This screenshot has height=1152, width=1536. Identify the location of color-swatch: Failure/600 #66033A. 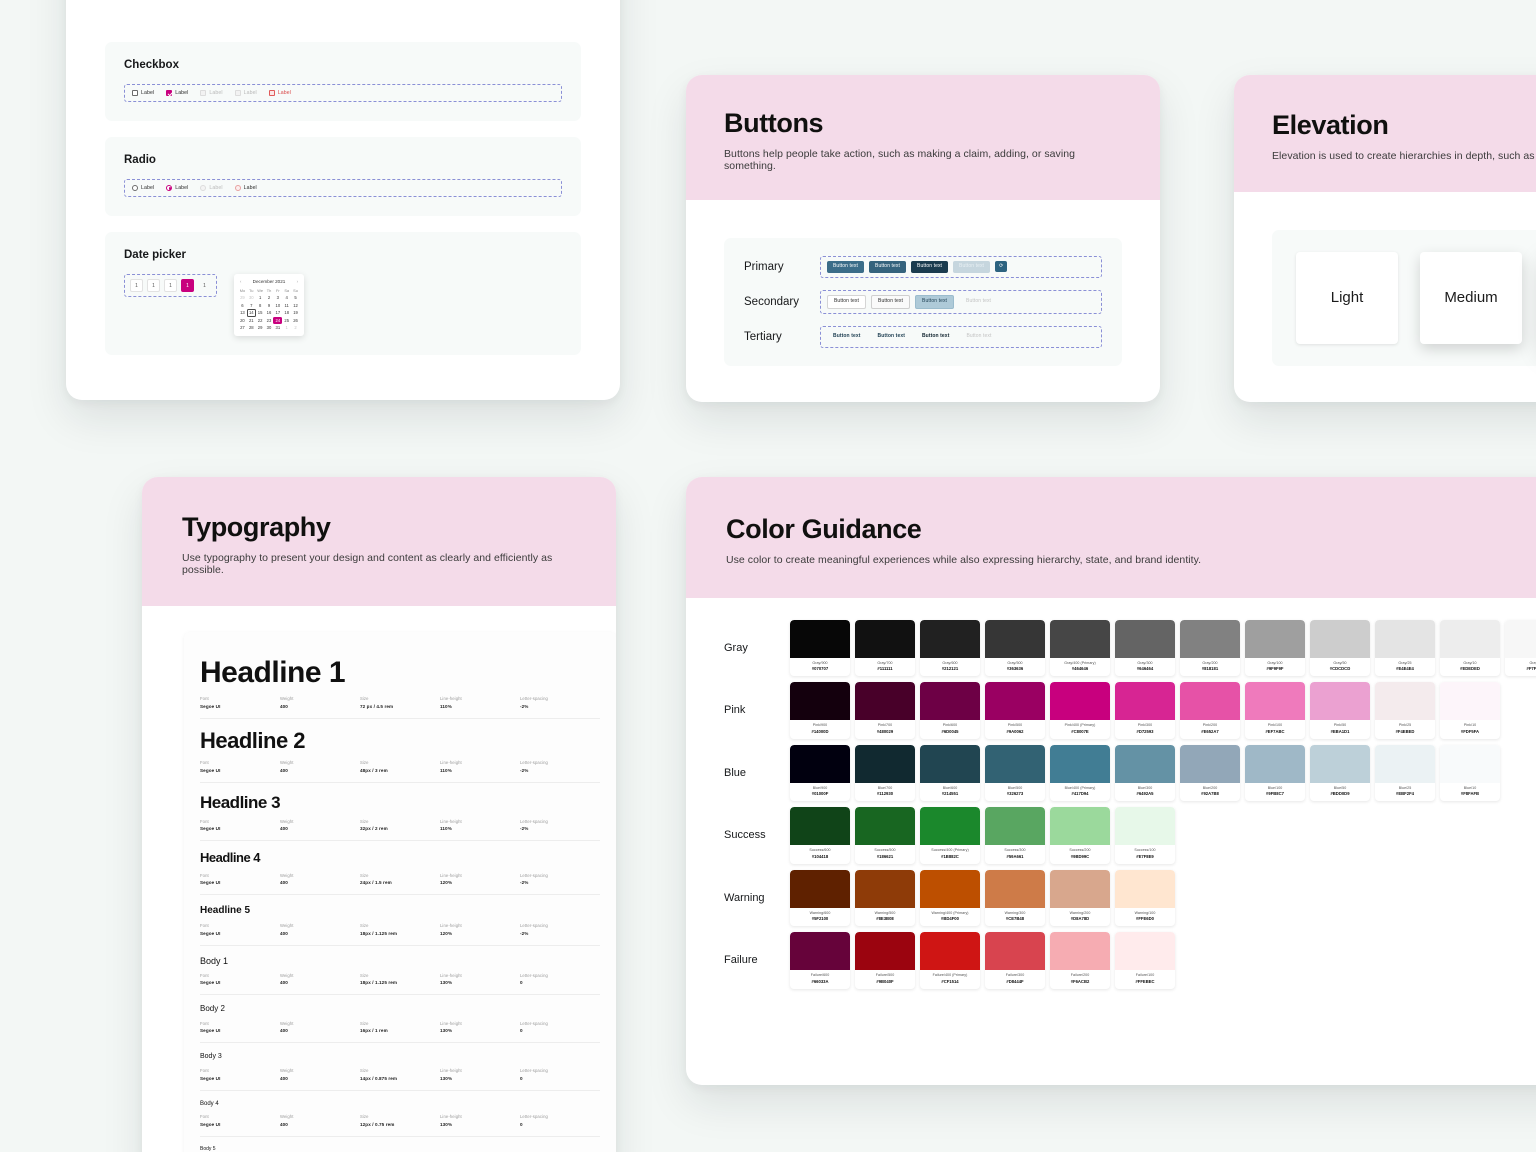
(820, 960).